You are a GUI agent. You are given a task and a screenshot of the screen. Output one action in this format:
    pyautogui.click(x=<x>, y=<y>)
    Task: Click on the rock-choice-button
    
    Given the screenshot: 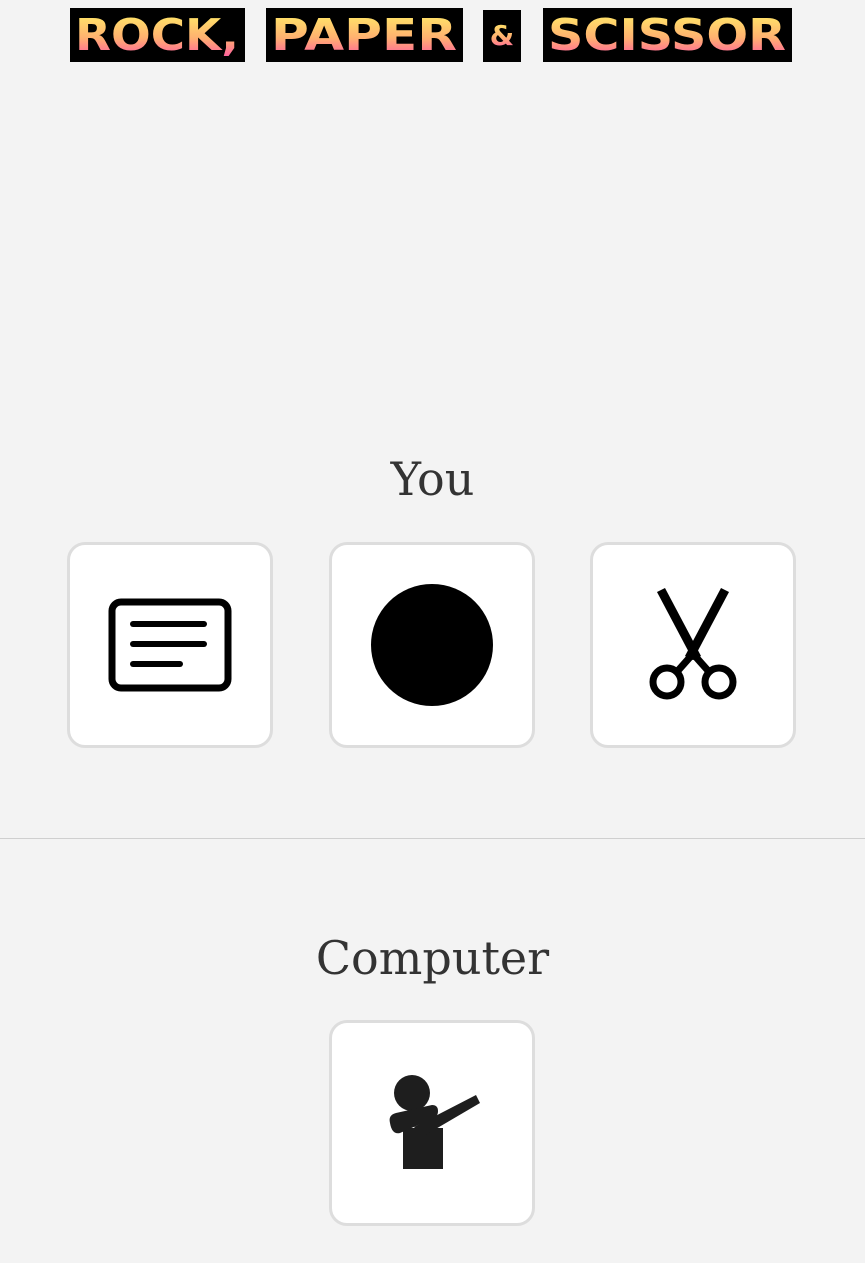 What is the action you would take?
    pyautogui.click(x=432, y=645)
    